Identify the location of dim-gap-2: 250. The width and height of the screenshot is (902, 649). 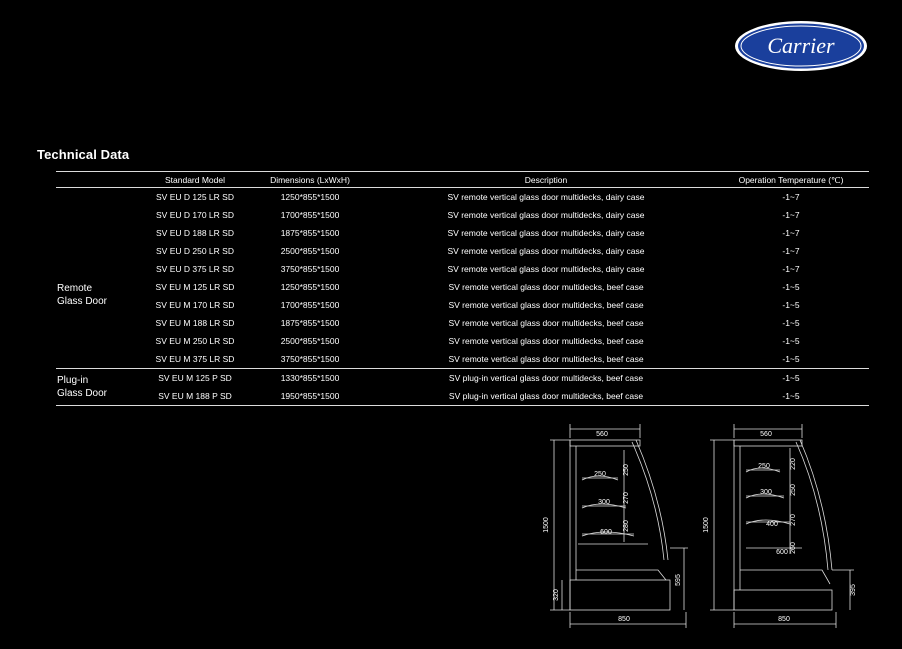
(793, 490).